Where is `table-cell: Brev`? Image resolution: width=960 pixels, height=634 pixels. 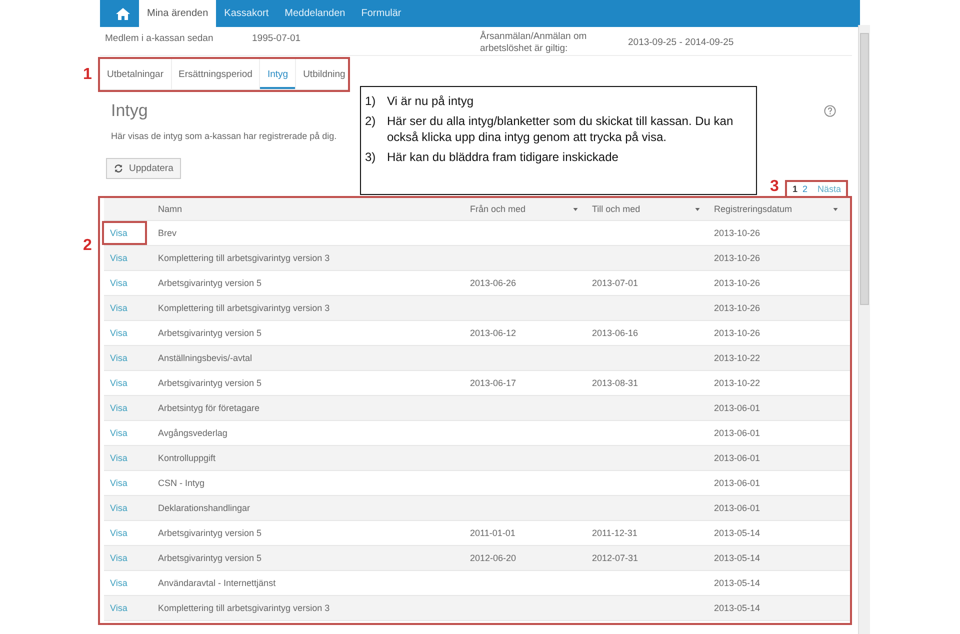
table-cell: Brev is located at coordinates (167, 233).